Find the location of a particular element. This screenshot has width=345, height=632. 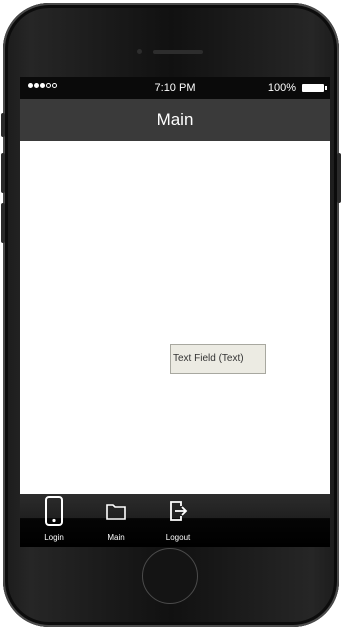

tab-main-label: Main is located at coordinates (116, 537).